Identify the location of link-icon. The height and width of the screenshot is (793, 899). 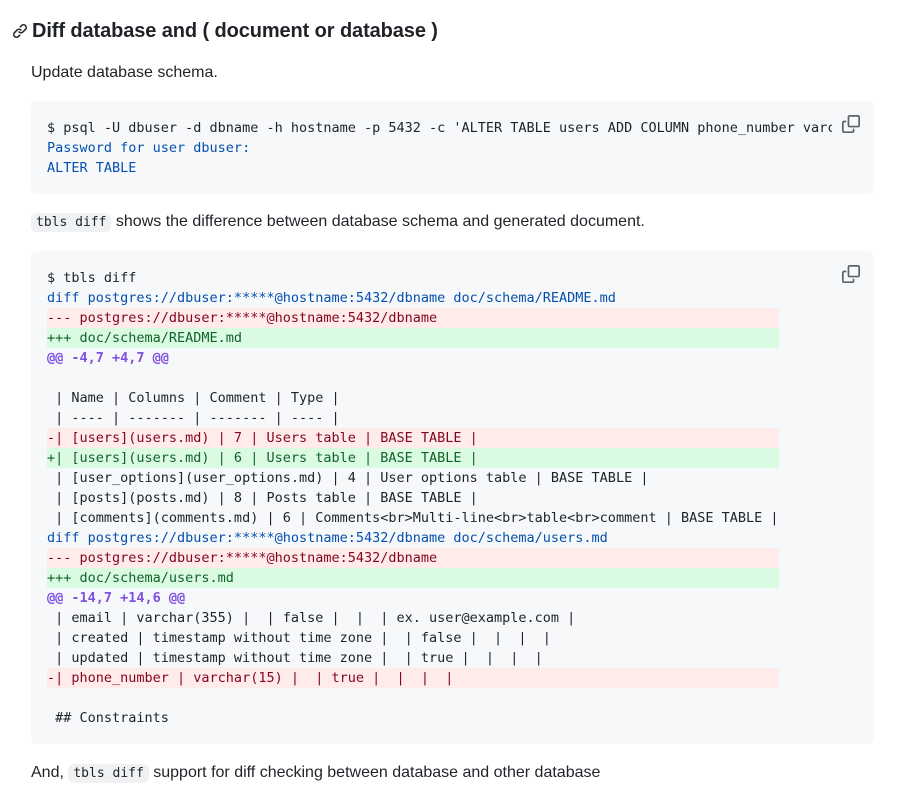
(20, 31).